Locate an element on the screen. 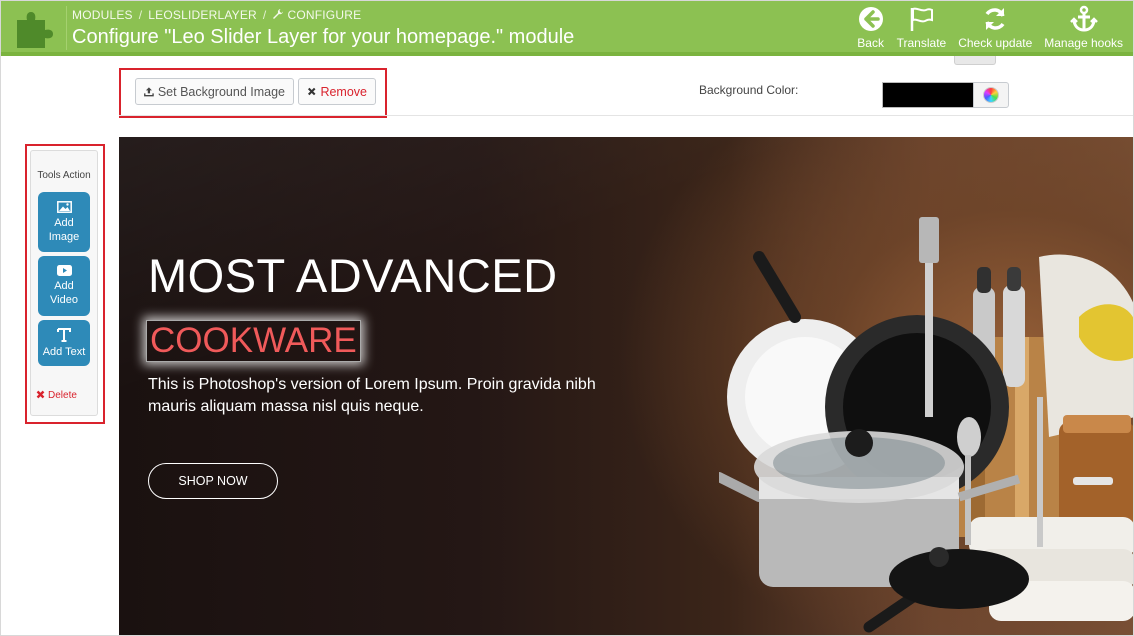 The height and width of the screenshot is (636, 1134). add-image-button: Add Image is located at coordinates (64, 222).